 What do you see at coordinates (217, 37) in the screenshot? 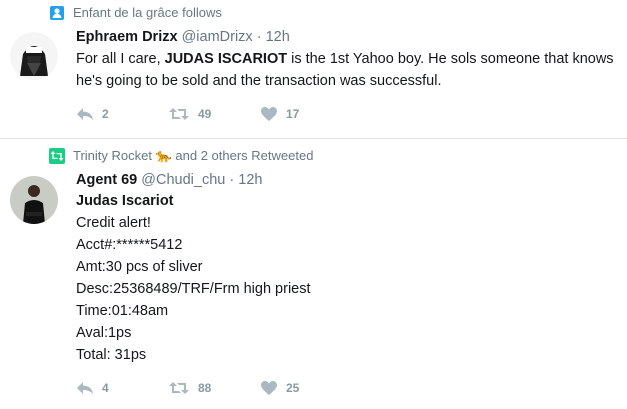
I see `author-handle: @iamDrizx` at bounding box center [217, 37].